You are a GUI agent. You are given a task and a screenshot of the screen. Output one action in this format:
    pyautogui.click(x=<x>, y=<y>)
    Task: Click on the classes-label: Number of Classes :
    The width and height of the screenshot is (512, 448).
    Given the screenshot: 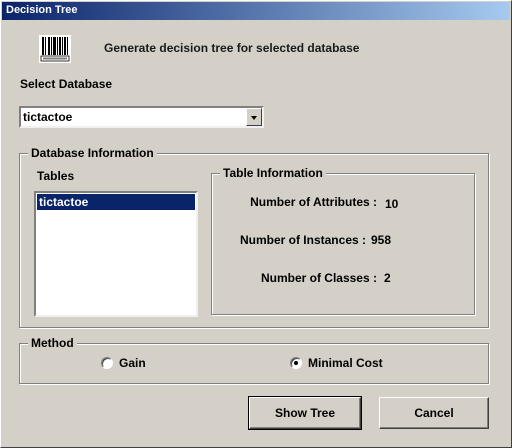 What is the action you would take?
    pyautogui.click(x=318, y=278)
    